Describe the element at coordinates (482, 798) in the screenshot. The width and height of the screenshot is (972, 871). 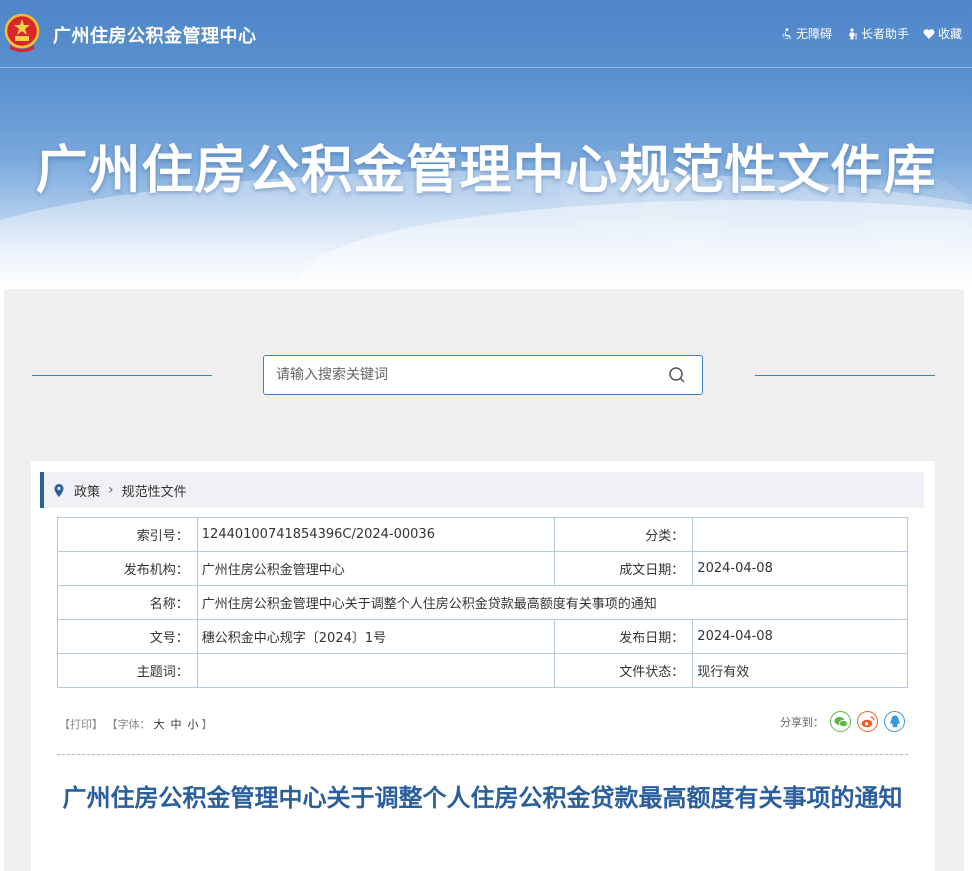
I see `document-title: 广州住房公积金管理中心关于调整个人住房公积金贷款最高额度有关事项的通知` at that location.